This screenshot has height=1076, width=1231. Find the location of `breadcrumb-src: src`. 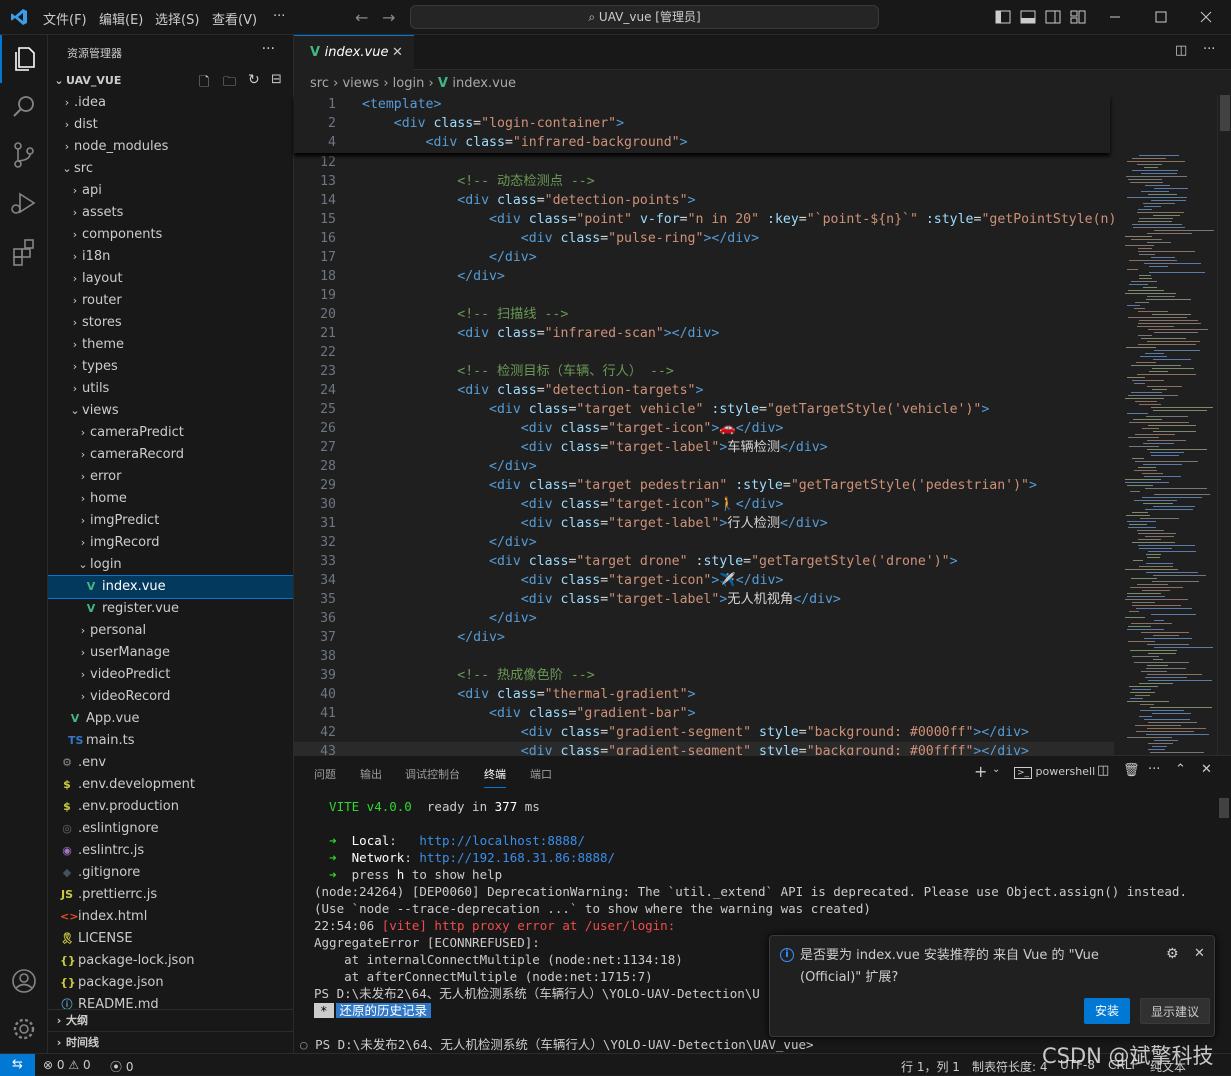

breadcrumb-src: src is located at coordinates (319, 83).